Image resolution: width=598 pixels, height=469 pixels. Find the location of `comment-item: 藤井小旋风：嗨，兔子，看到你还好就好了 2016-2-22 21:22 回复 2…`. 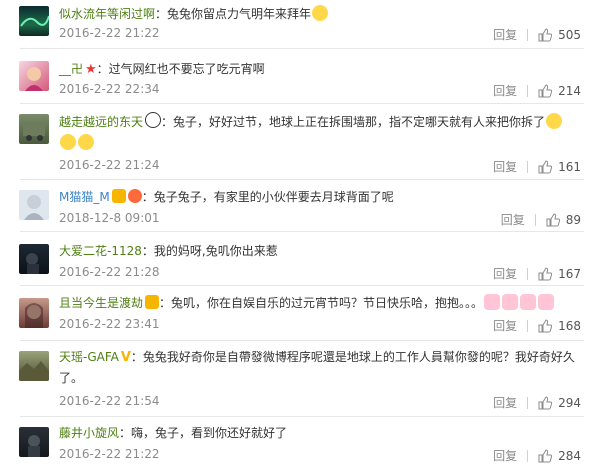

comment-item: 藤井小旋风：嗨，兔子，看到你还好就好了 2016-2-22 21:22 回复 2… is located at coordinates (299, 443).